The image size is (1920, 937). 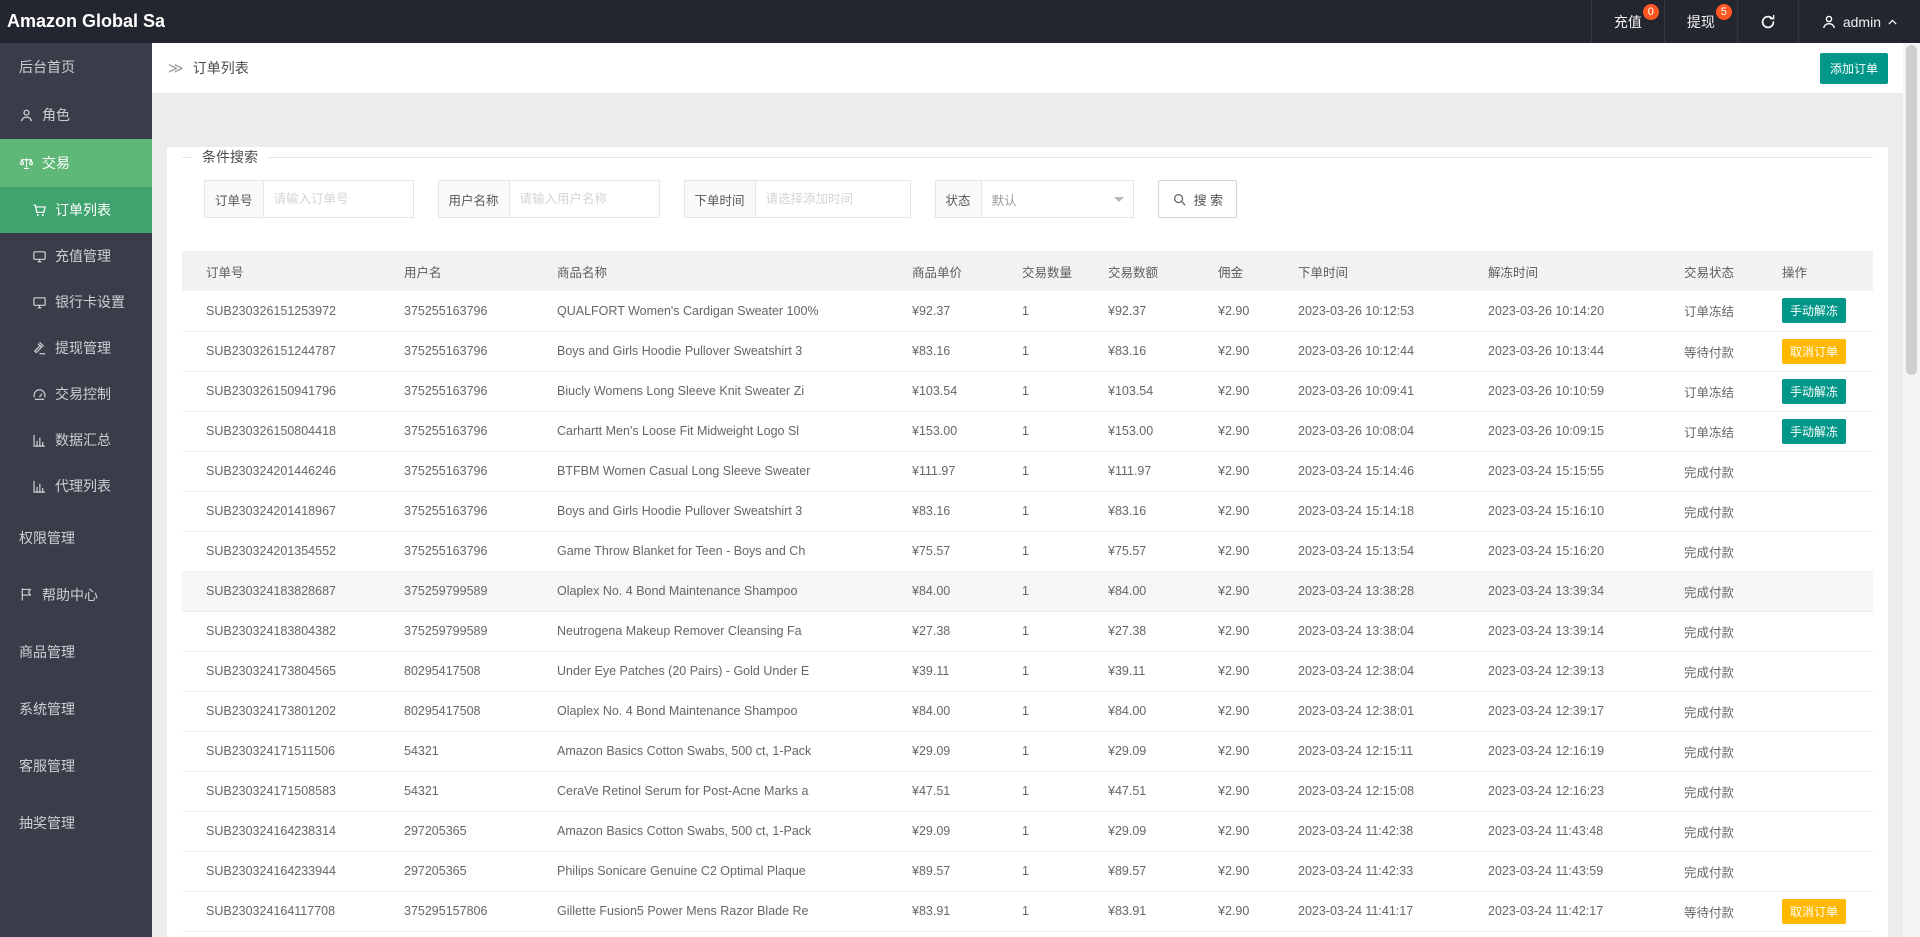 I want to click on scrollbar-thumb, so click(x=1911, y=210).